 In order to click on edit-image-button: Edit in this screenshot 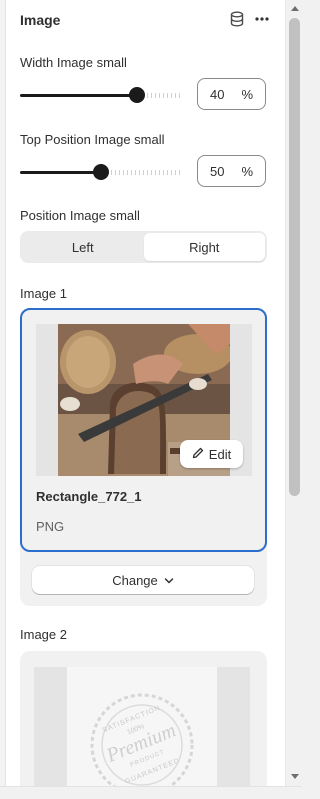, I will do `click(211, 454)`.